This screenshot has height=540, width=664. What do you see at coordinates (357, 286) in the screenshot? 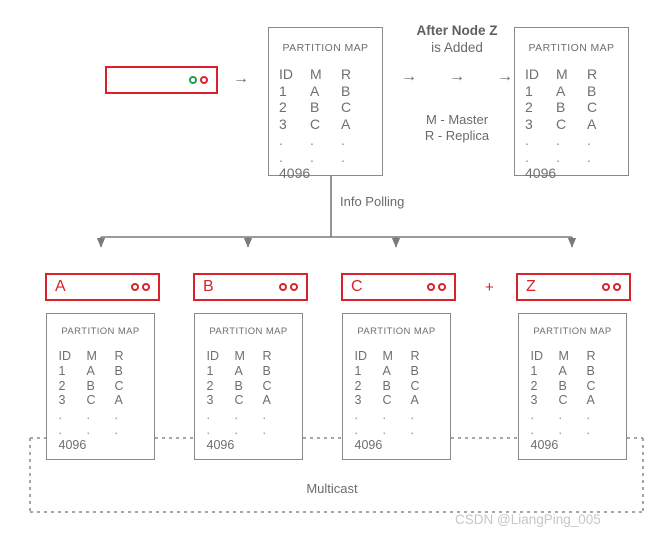
I see `node-label-c: C` at bounding box center [357, 286].